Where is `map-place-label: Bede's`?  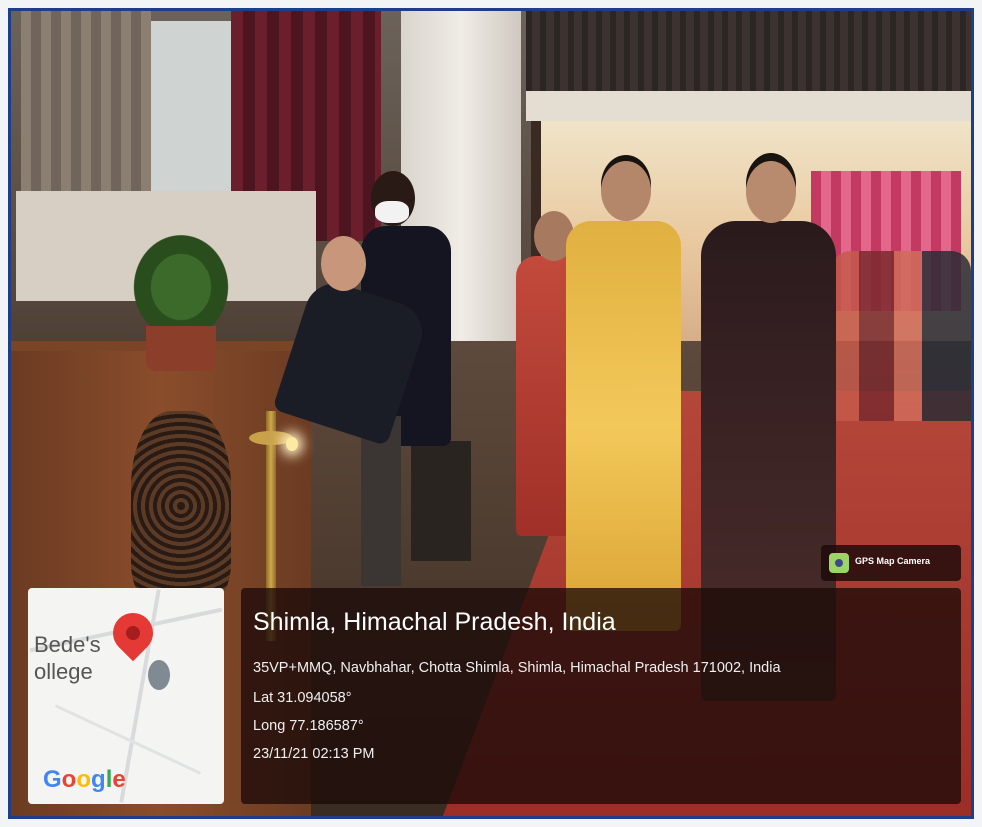
map-place-label: Bede's is located at coordinates (67, 644).